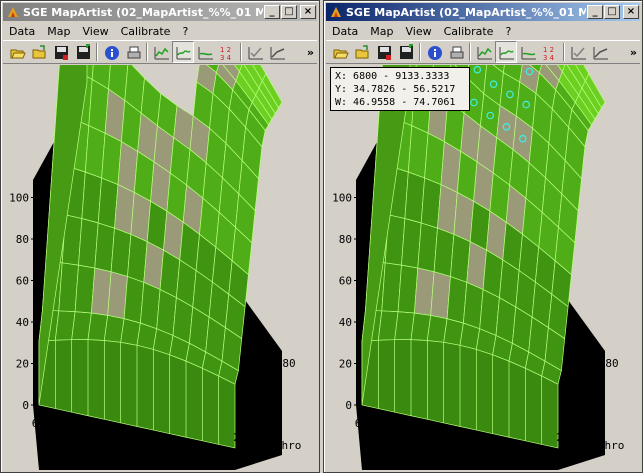 The image size is (643, 473). Describe the element at coordinates (345, 322) in the screenshot. I see `z-tick-label: 40` at that location.